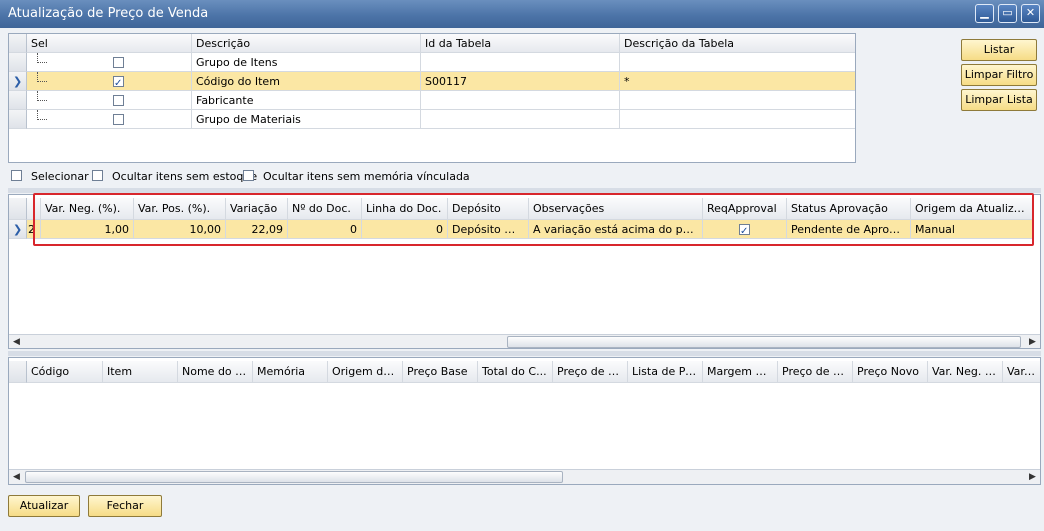 The width and height of the screenshot is (1044, 531). What do you see at coordinates (108, 13) in the screenshot?
I see `window-title: Atualização de Preço de Venda` at bounding box center [108, 13].